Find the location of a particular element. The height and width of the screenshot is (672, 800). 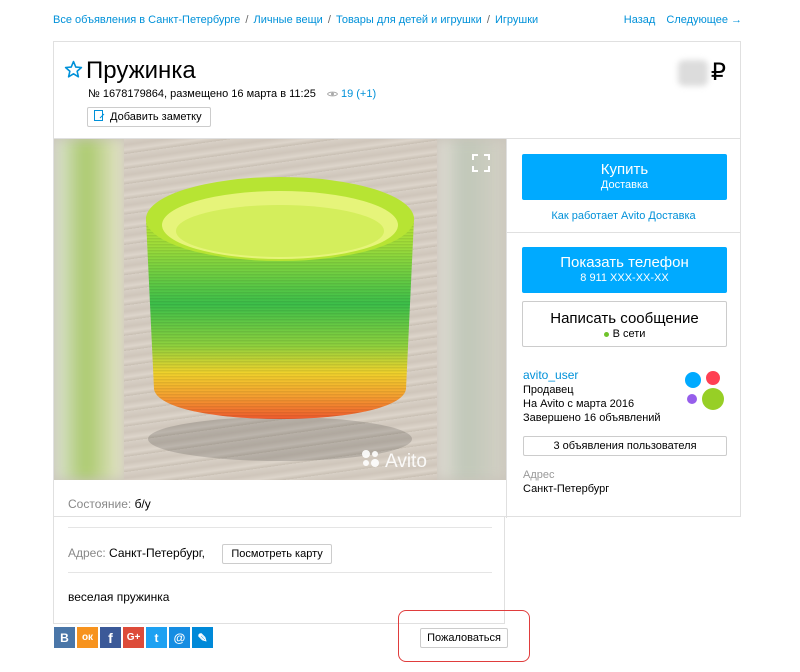

description-block: веселая пружинка is located at coordinates (279, 570).